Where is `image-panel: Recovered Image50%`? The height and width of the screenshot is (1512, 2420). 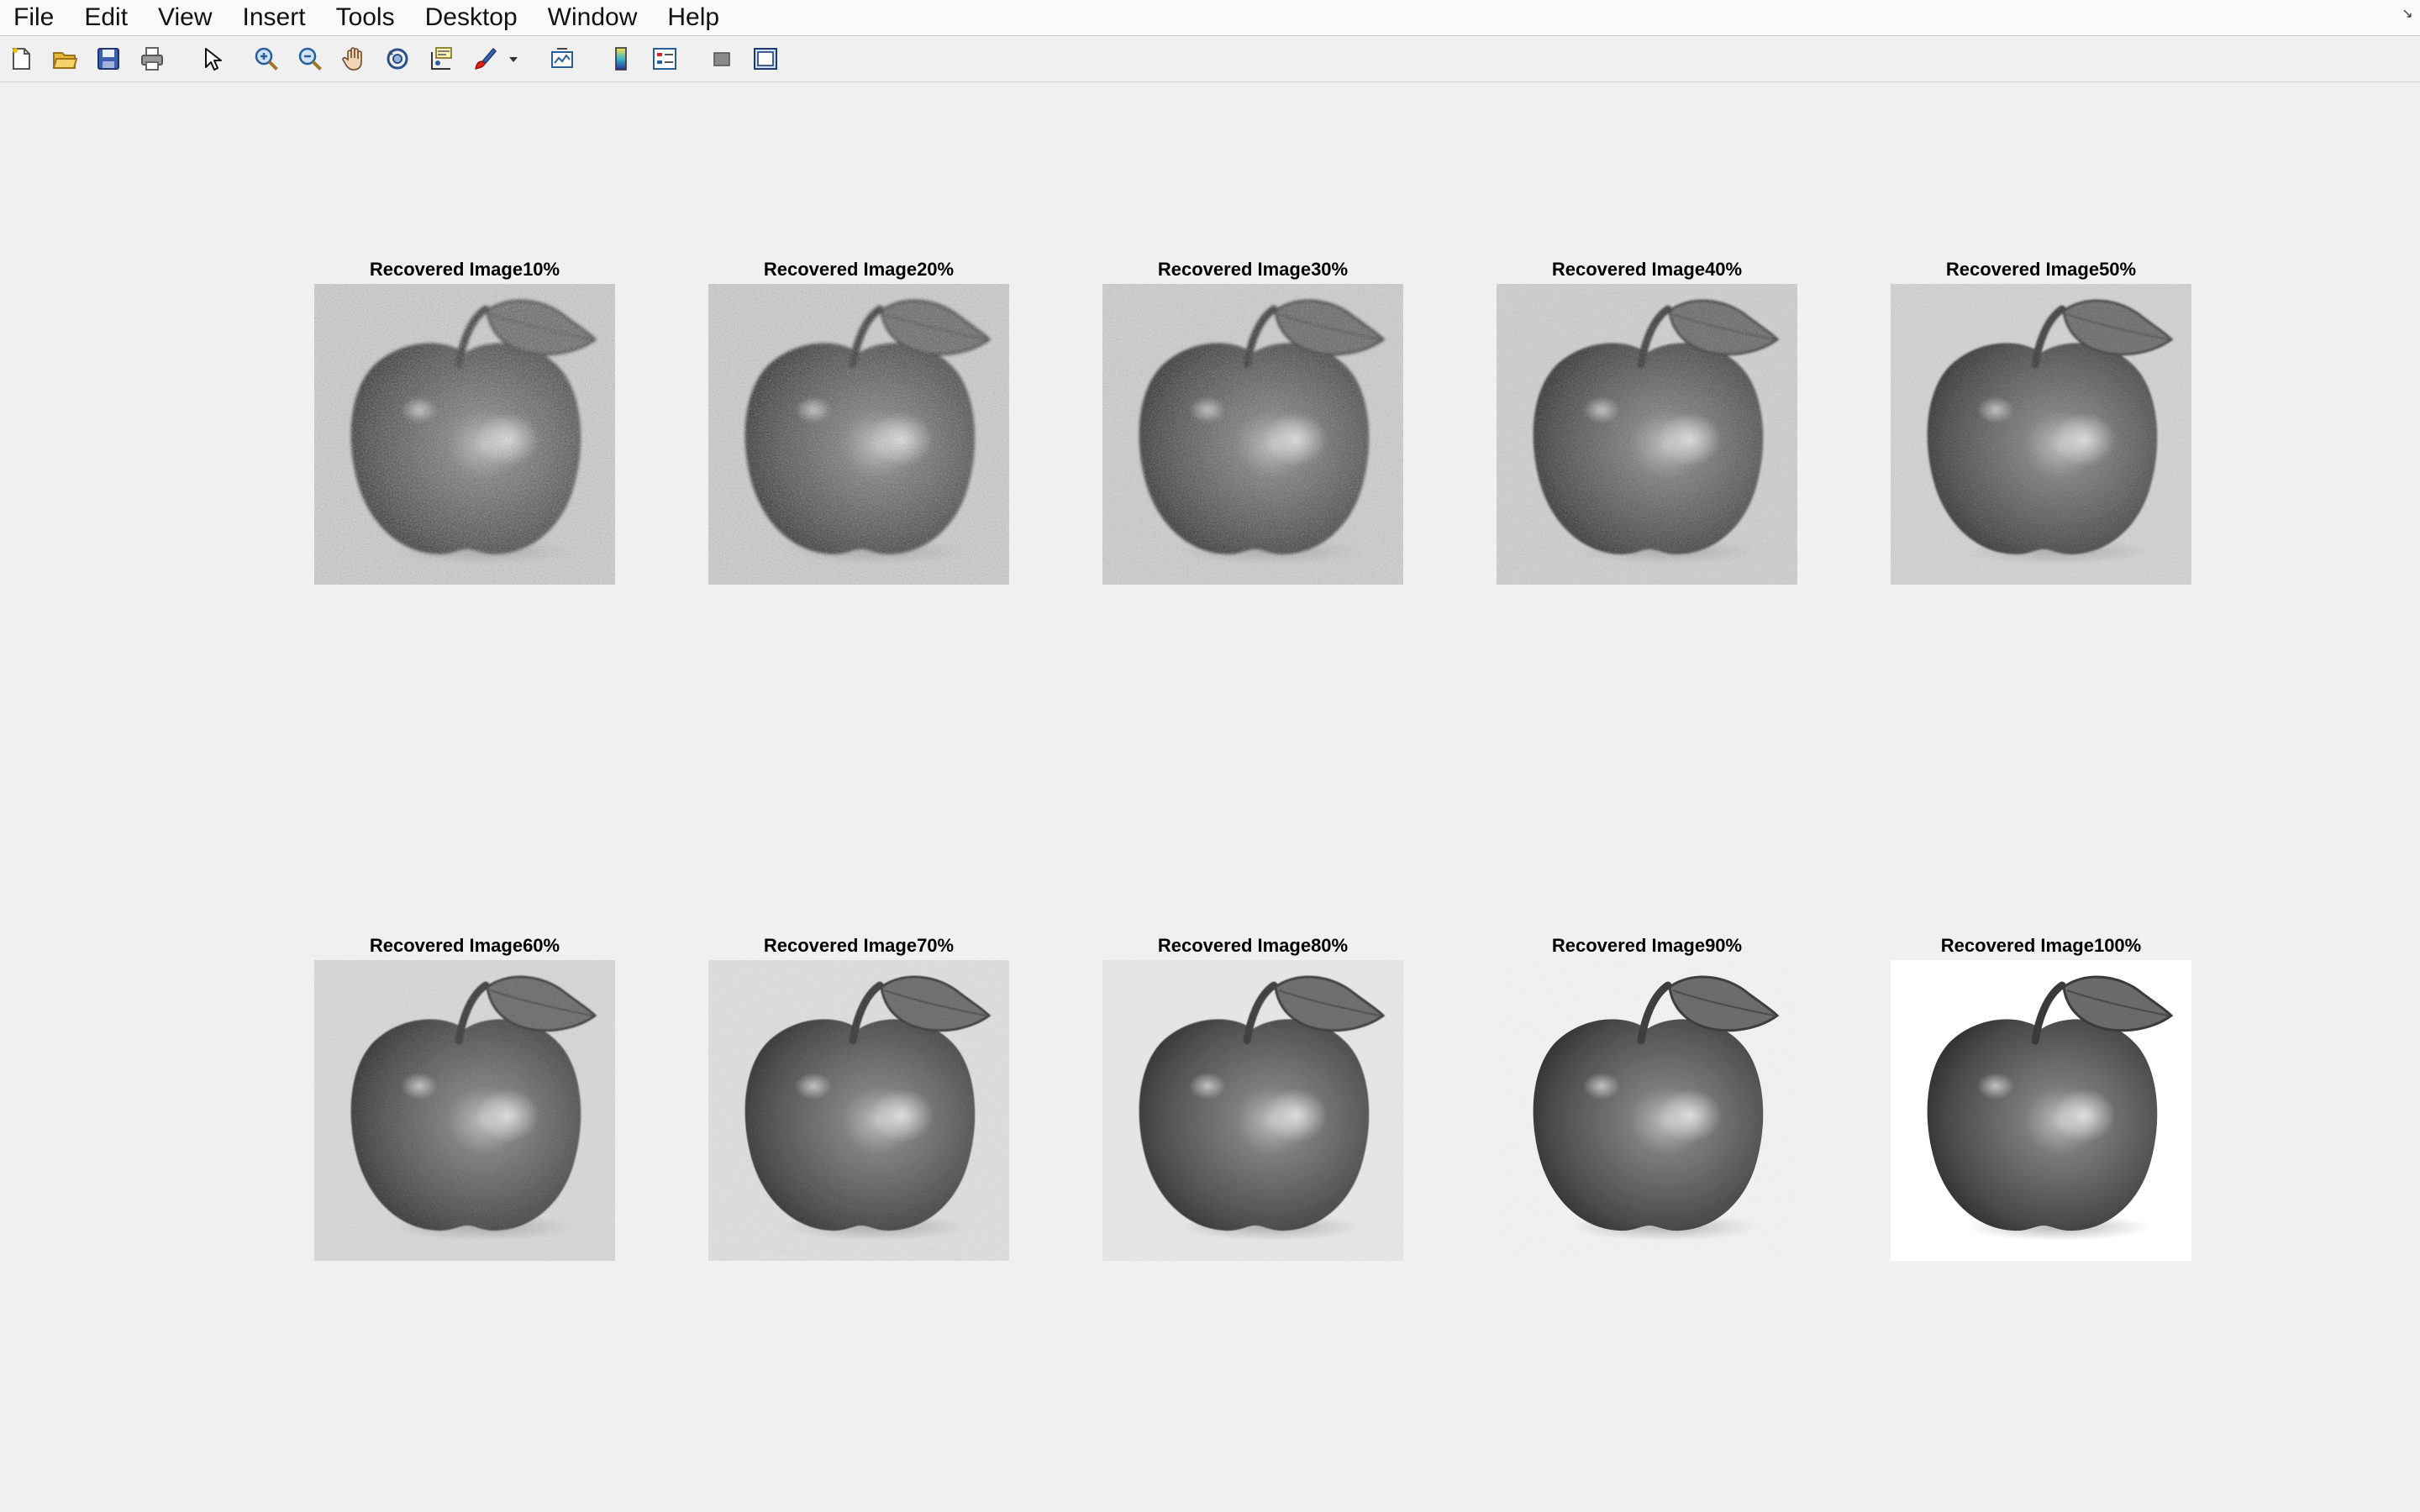
image-panel: Recovered Image50% is located at coordinates (2041, 422).